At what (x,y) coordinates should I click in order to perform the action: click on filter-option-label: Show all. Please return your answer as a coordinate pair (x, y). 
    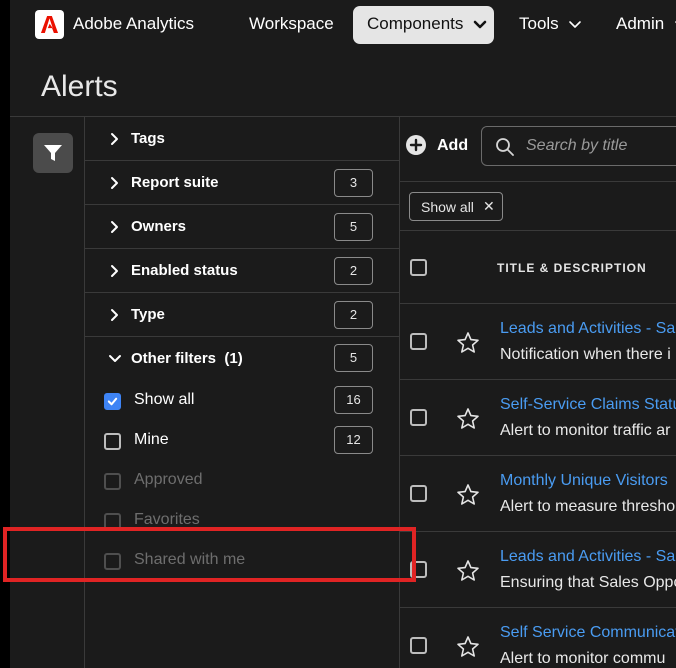
    Looking at the image, I should click on (164, 399).